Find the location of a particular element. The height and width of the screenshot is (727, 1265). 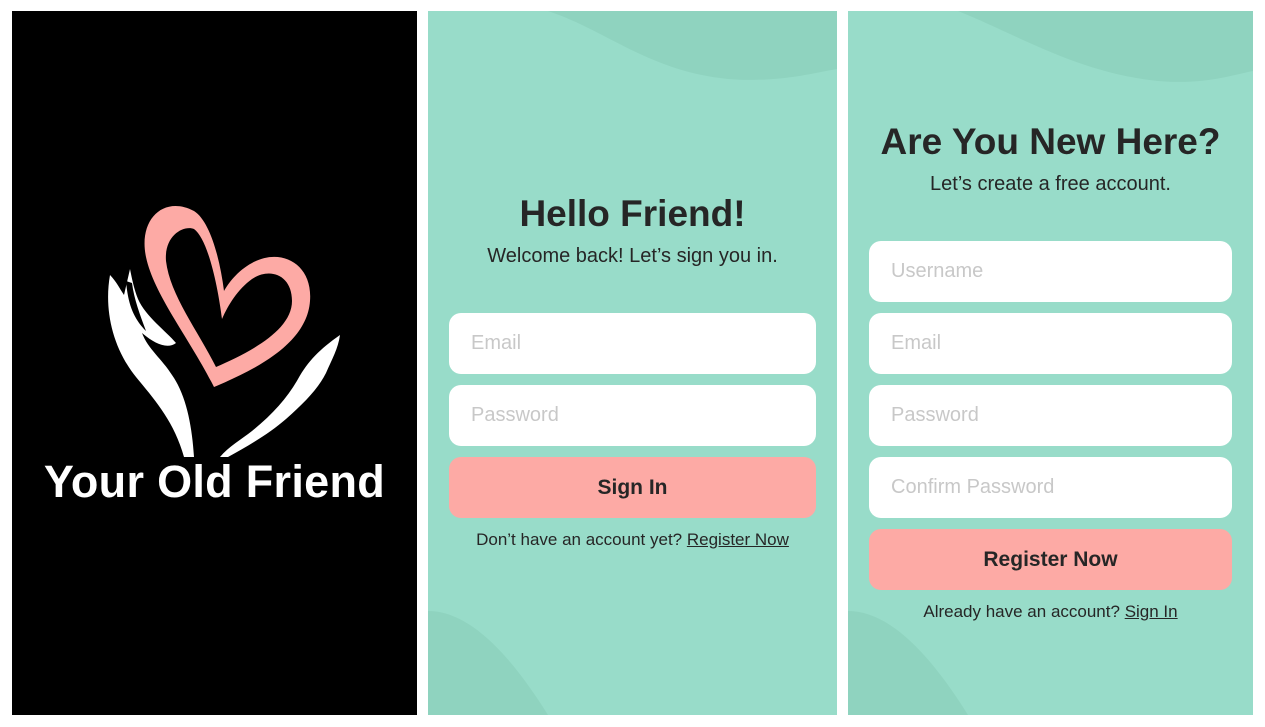

sign-in-prompt-text: Already have an account? is located at coordinates (1021, 611).